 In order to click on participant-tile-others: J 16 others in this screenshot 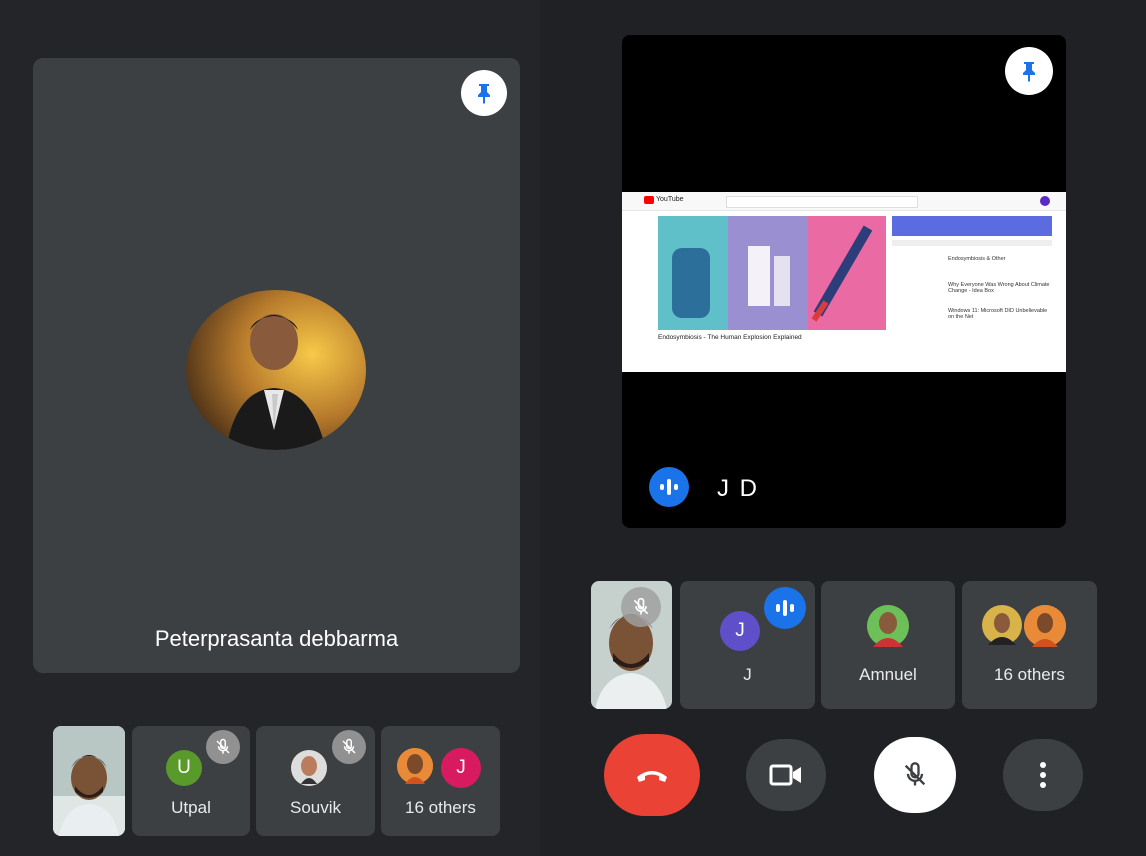, I will do `click(440, 781)`.